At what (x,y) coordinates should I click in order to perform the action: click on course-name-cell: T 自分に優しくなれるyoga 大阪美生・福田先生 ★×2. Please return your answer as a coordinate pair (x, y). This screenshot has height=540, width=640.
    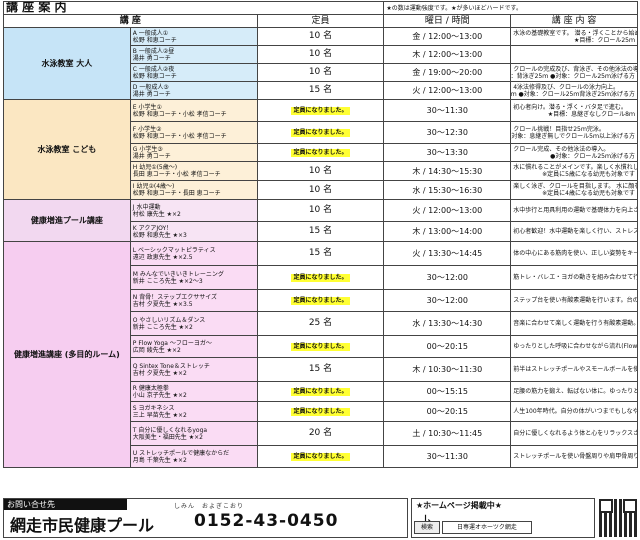
    Looking at the image, I should click on (193, 433).